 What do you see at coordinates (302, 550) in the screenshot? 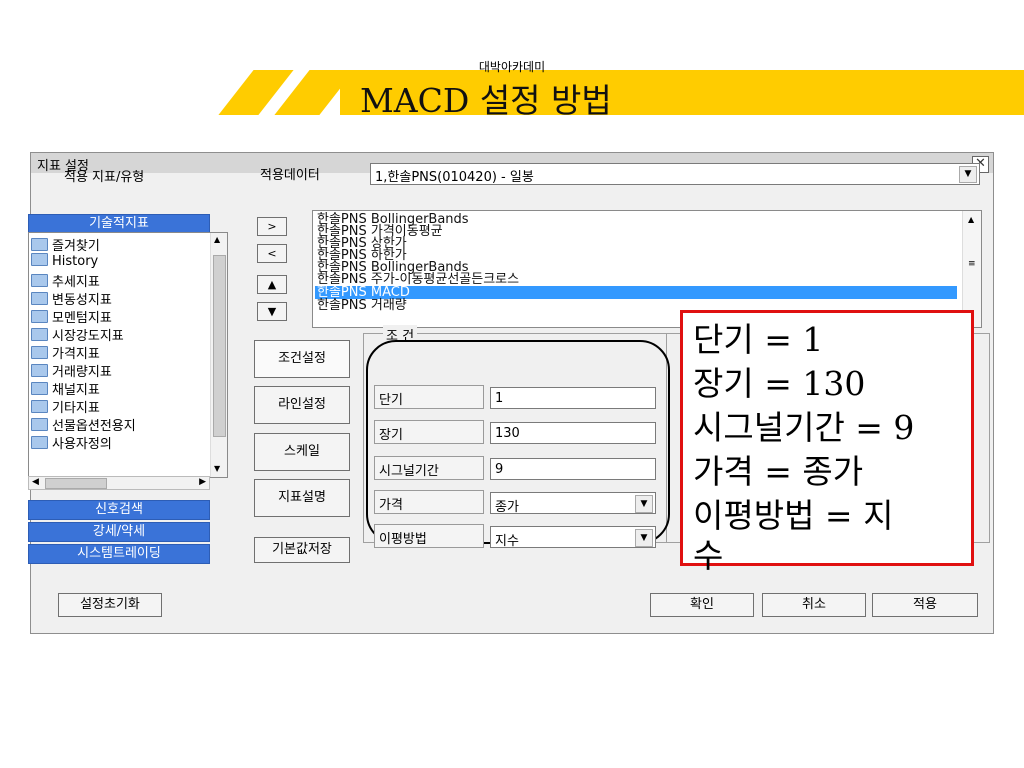
I see `save-default-button: 기본값저장` at bounding box center [302, 550].